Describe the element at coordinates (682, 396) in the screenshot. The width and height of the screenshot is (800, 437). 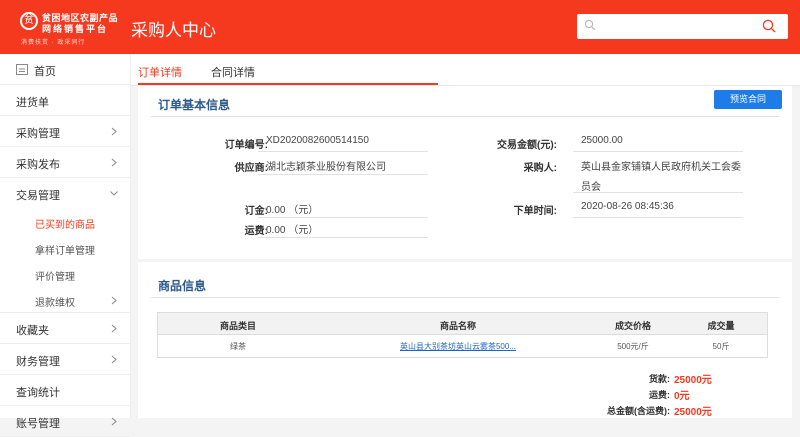
I see `shipping-total-value: 0元` at that location.